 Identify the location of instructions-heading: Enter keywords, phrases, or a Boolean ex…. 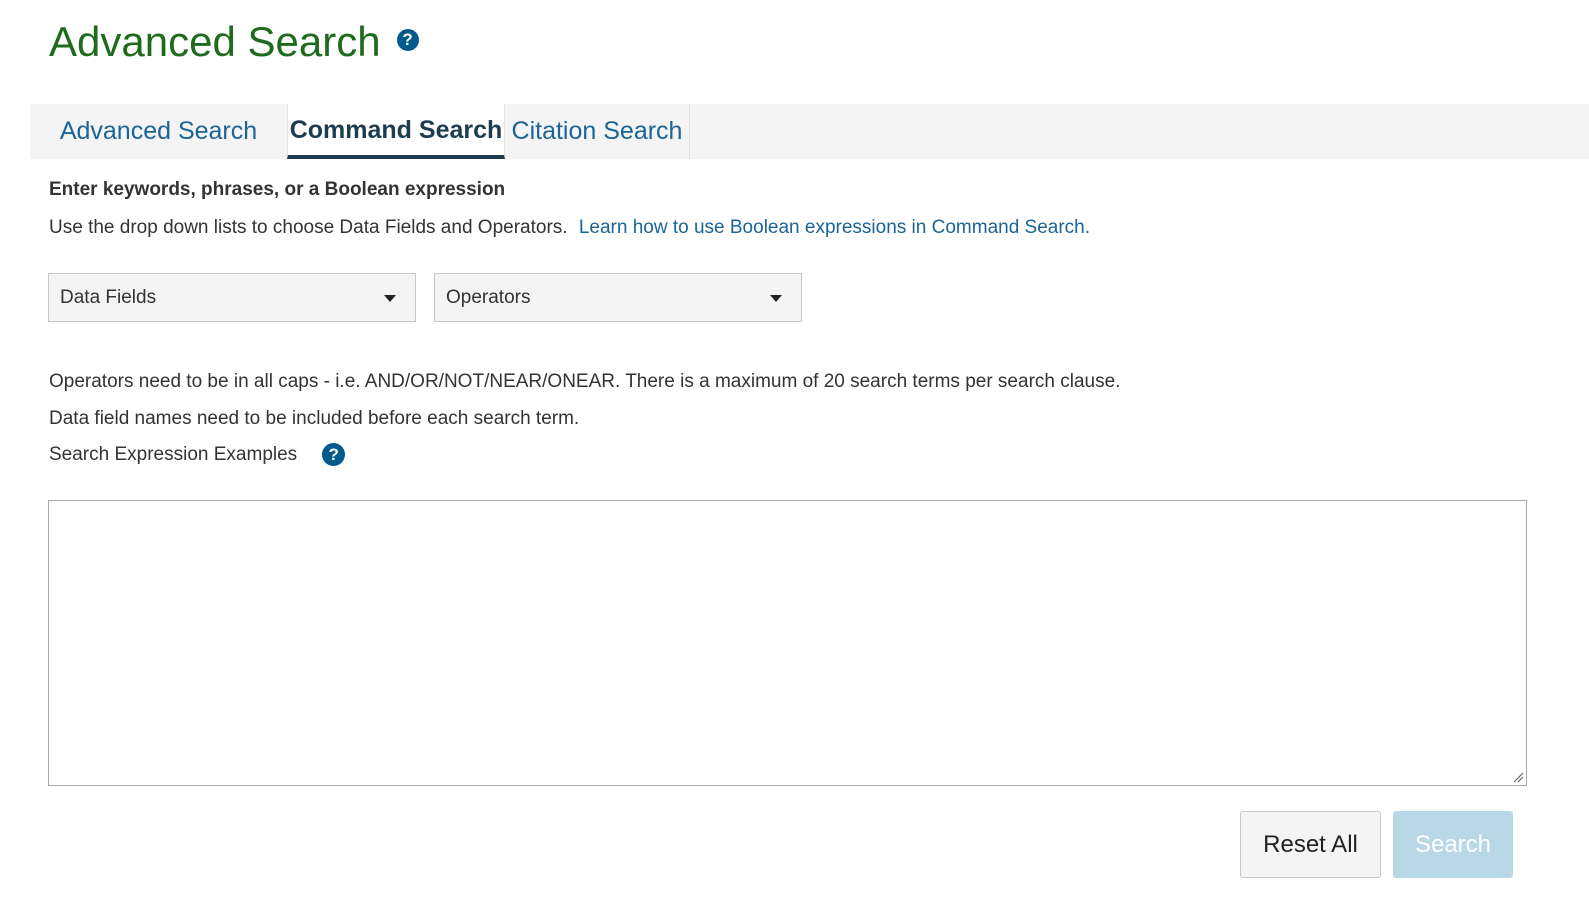
(277, 189).